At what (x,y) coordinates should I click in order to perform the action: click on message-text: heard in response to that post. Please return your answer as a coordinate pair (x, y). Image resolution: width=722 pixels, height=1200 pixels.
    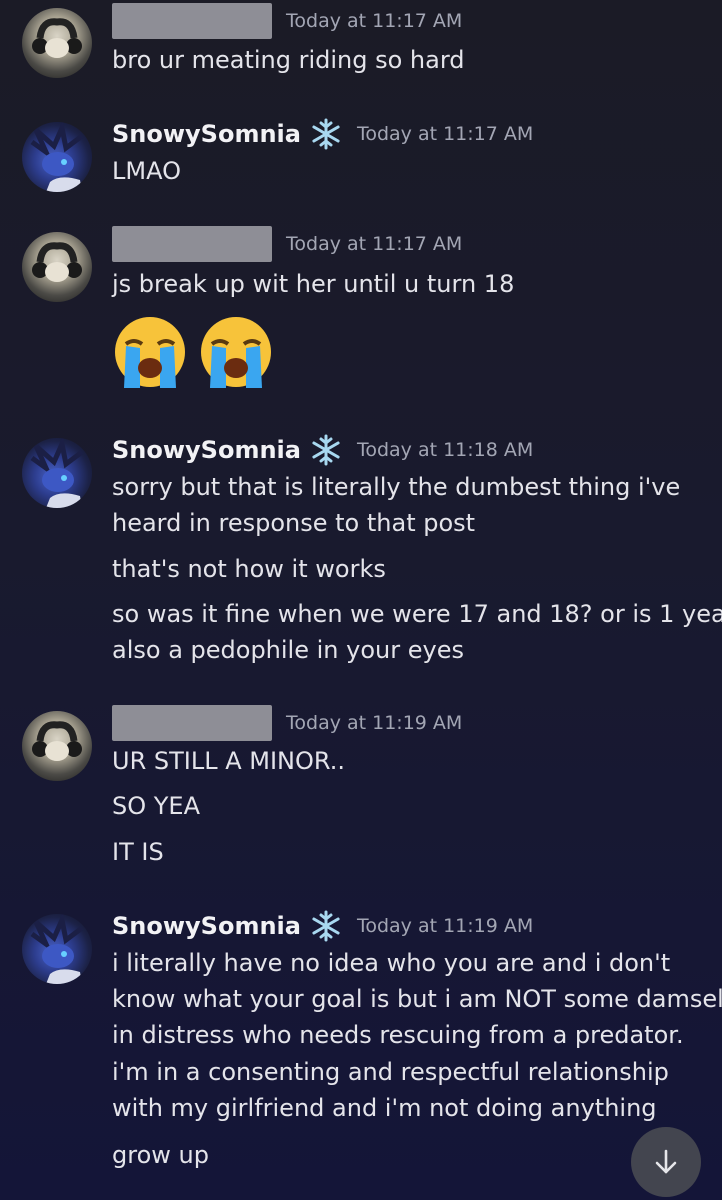
    Looking at the image, I should click on (294, 523).